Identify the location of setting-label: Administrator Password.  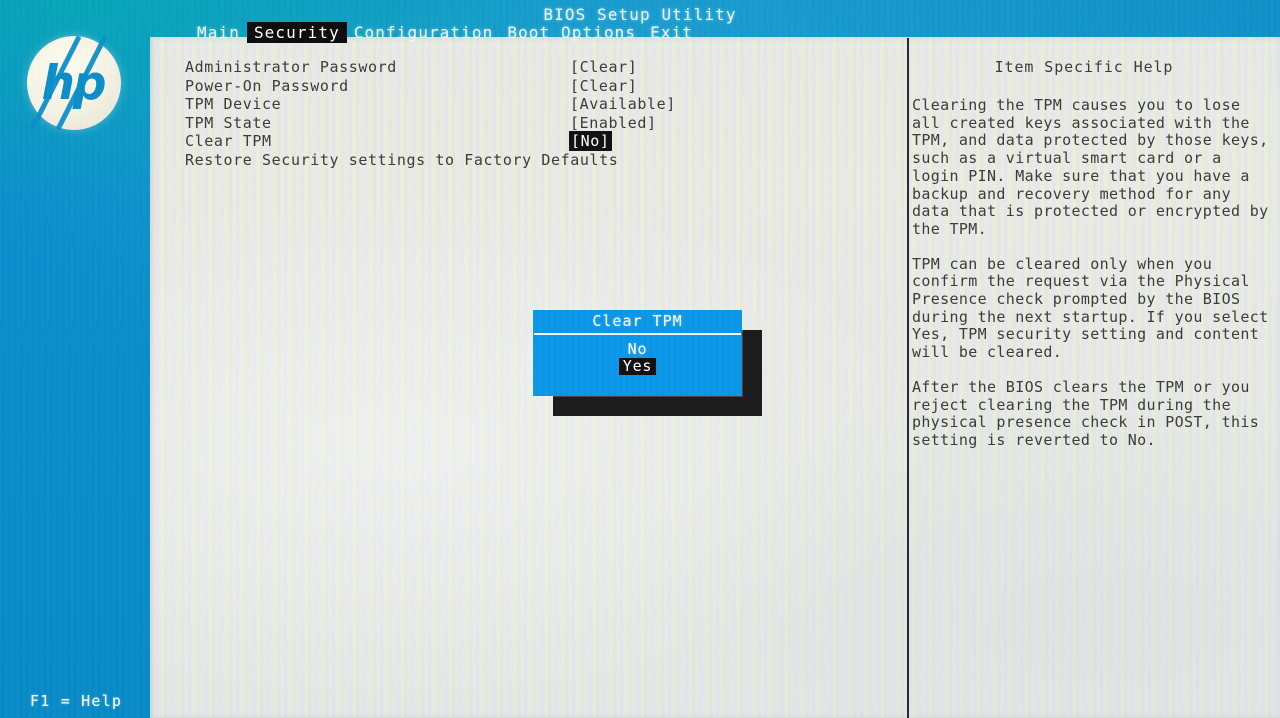
(291, 67).